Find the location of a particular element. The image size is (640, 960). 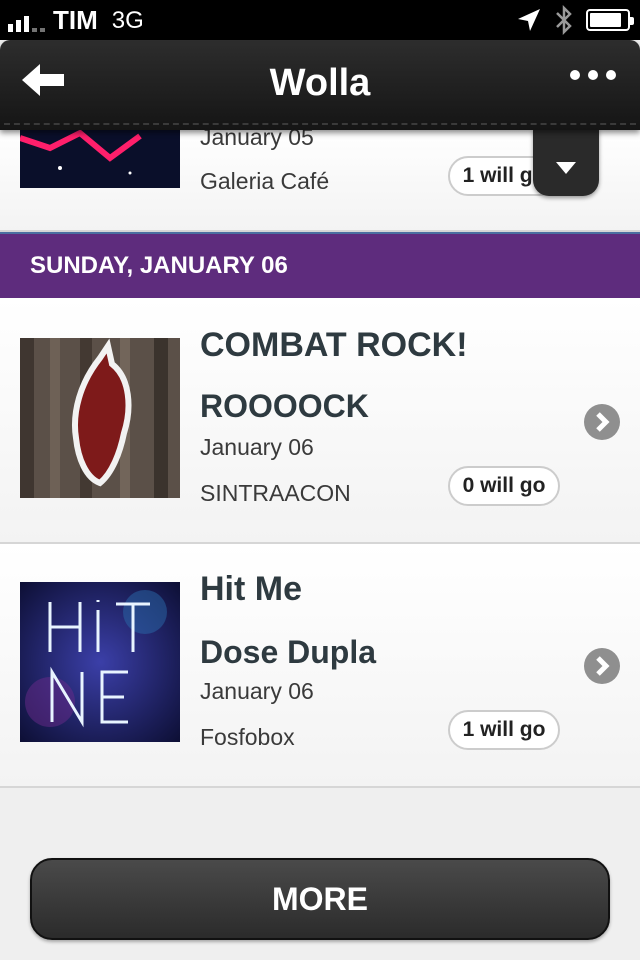

carrier-info: TIM 3G is located at coordinates (76, 20).